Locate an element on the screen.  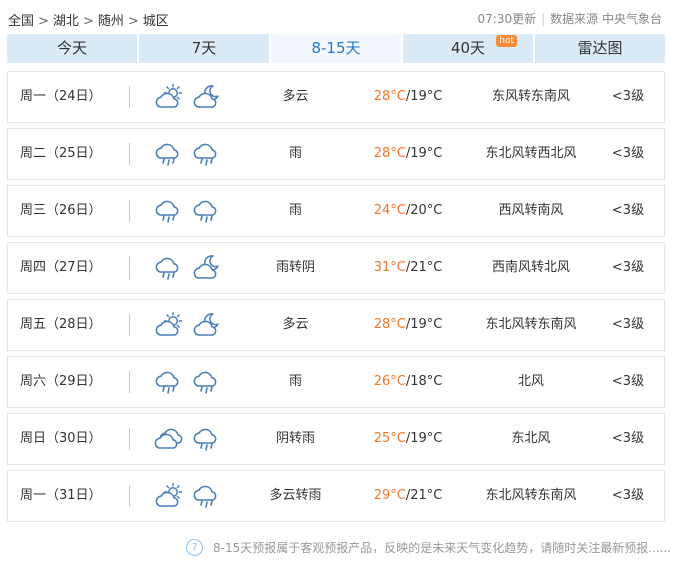
tab-radar: 雷达图 is located at coordinates (600, 48).